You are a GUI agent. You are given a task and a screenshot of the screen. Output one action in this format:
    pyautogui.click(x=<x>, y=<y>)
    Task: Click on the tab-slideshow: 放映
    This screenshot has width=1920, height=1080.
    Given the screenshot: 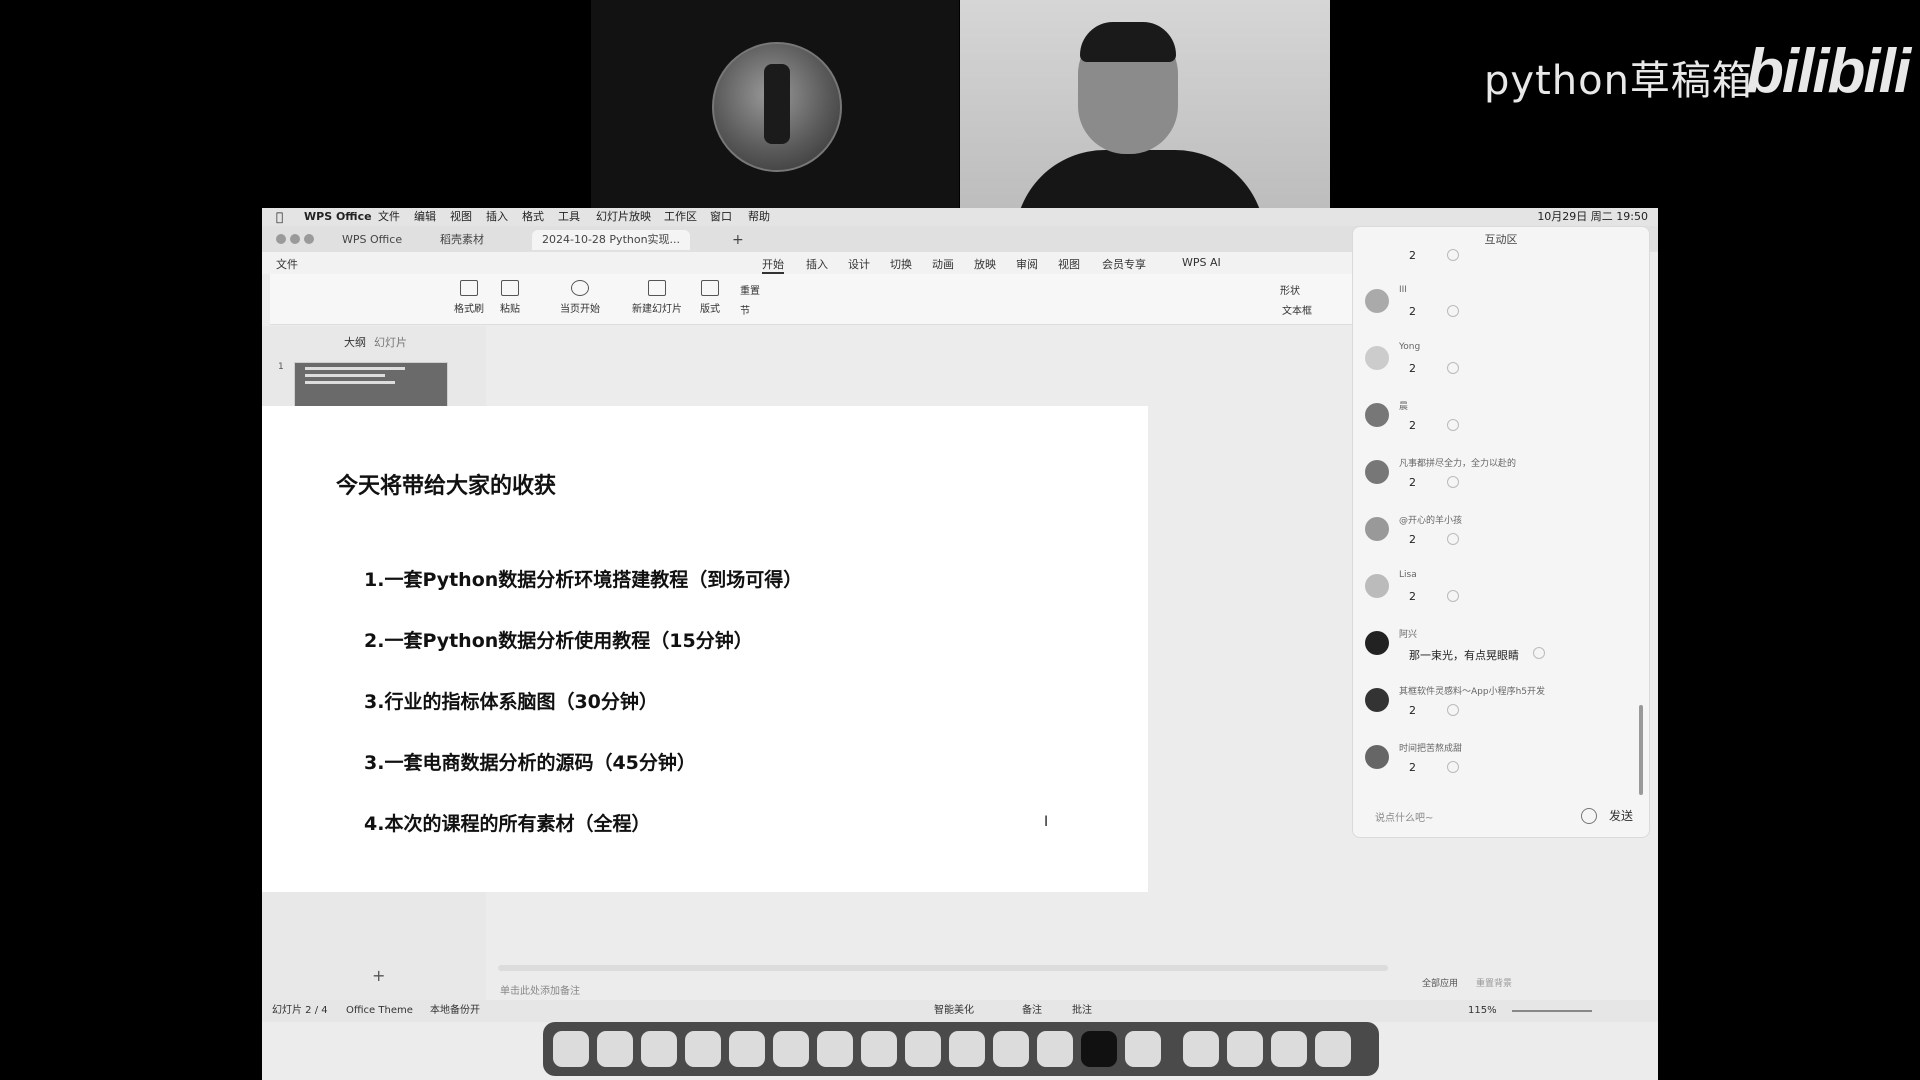 What is the action you would take?
    pyautogui.click(x=985, y=264)
    